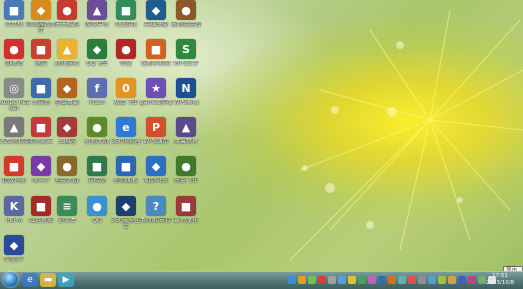  Describe the element at coordinates (500, 276) in the screenshot. I see `clock-time: 17:51` at that location.